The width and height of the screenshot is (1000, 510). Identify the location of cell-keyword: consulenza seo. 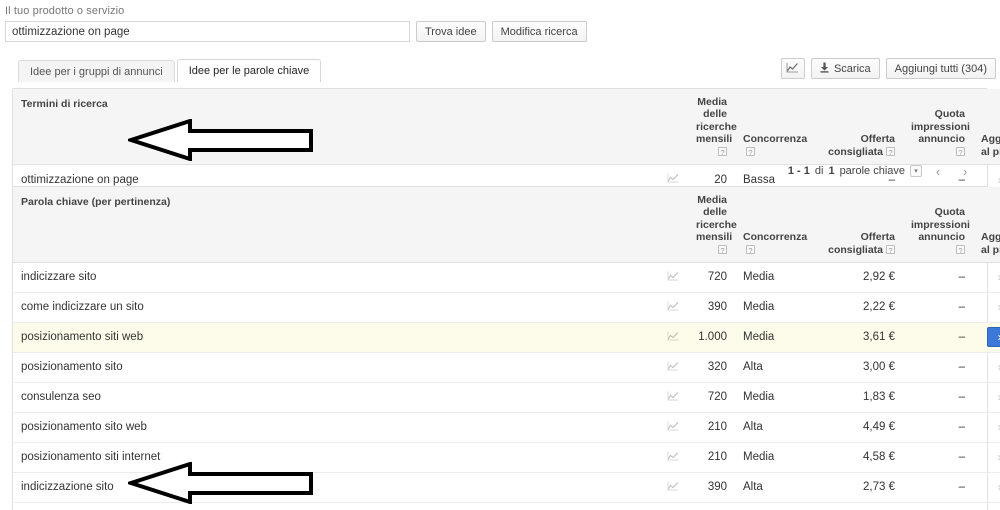
(335, 397).